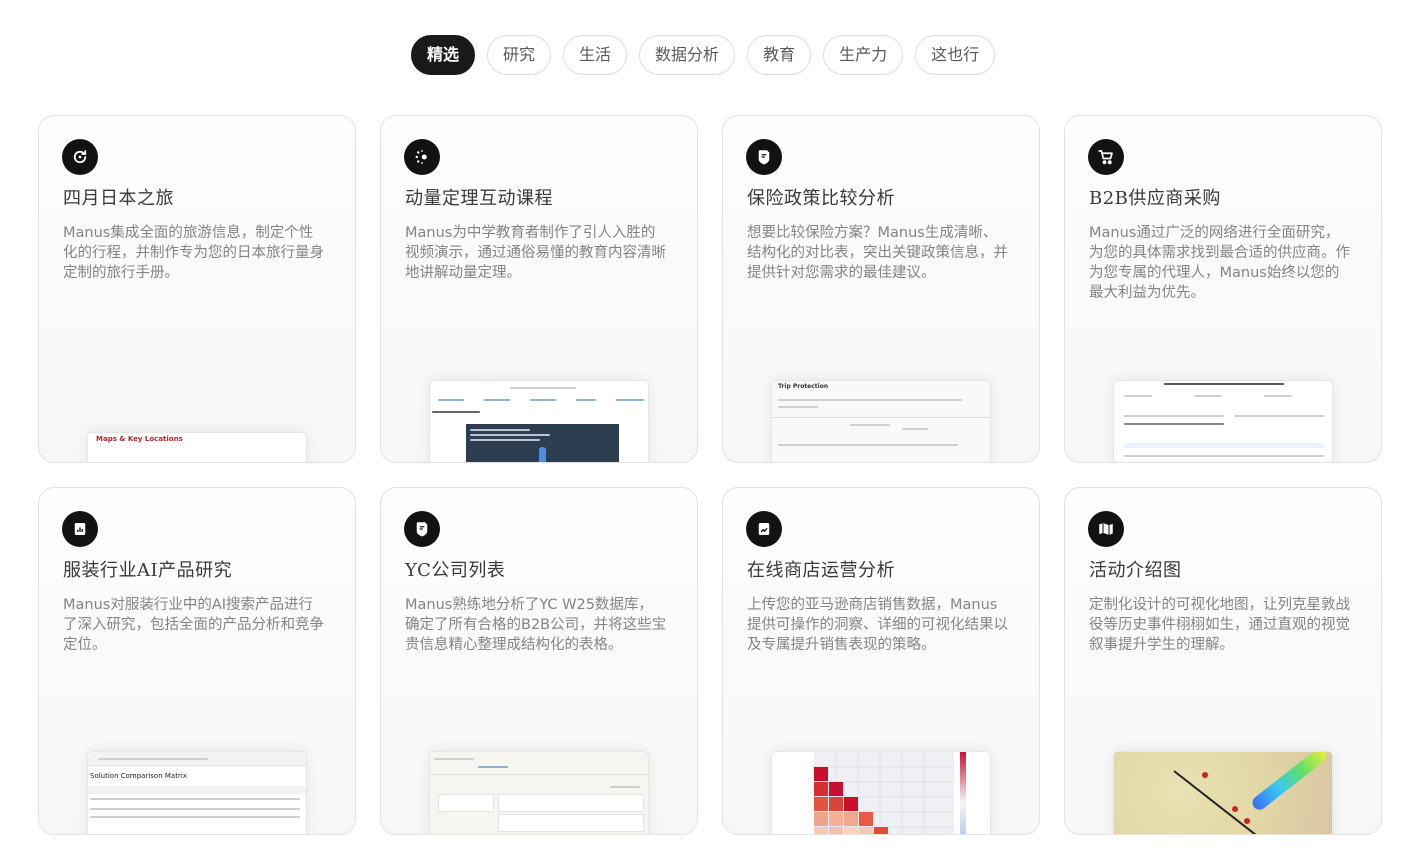 The width and height of the screenshot is (1411, 854). Describe the element at coordinates (542, 454) in the screenshot. I see `rocket-icon` at that location.